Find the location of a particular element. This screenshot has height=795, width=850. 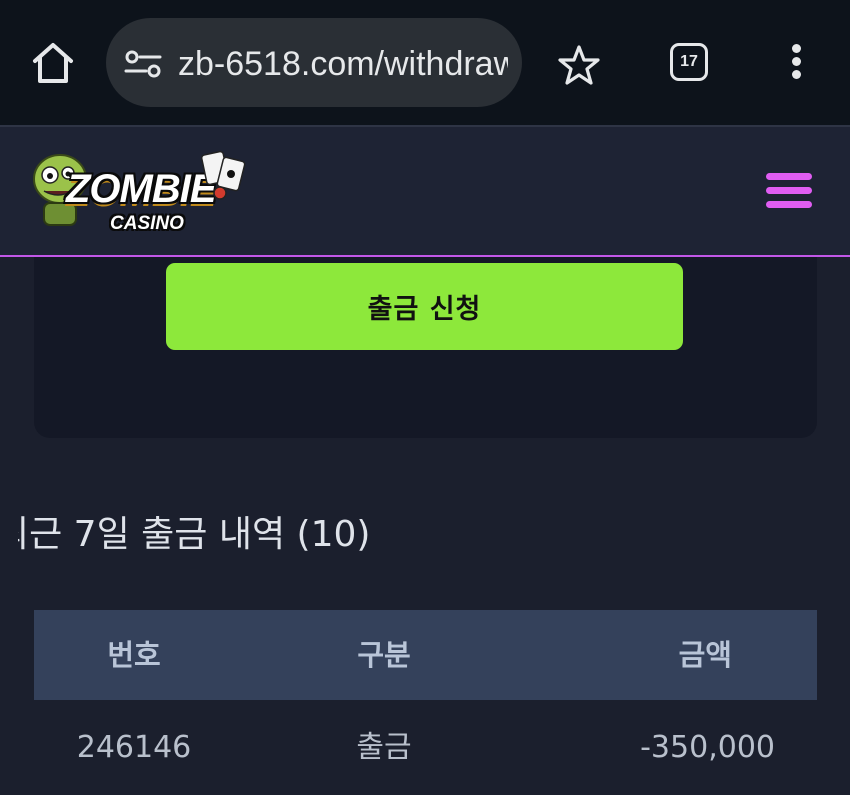

table-row: 246146 출금 -350,000 is located at coordinates (425, 747).